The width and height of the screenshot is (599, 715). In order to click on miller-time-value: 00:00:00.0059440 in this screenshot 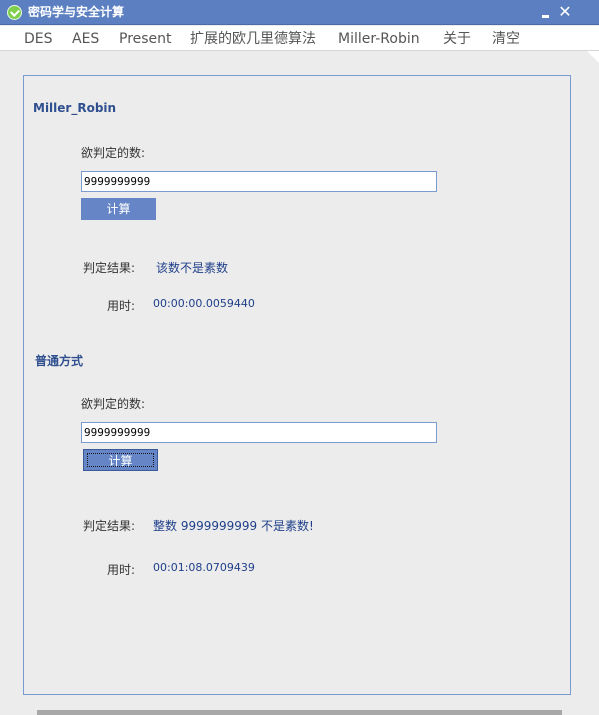, I will do `click(204, 303)`.